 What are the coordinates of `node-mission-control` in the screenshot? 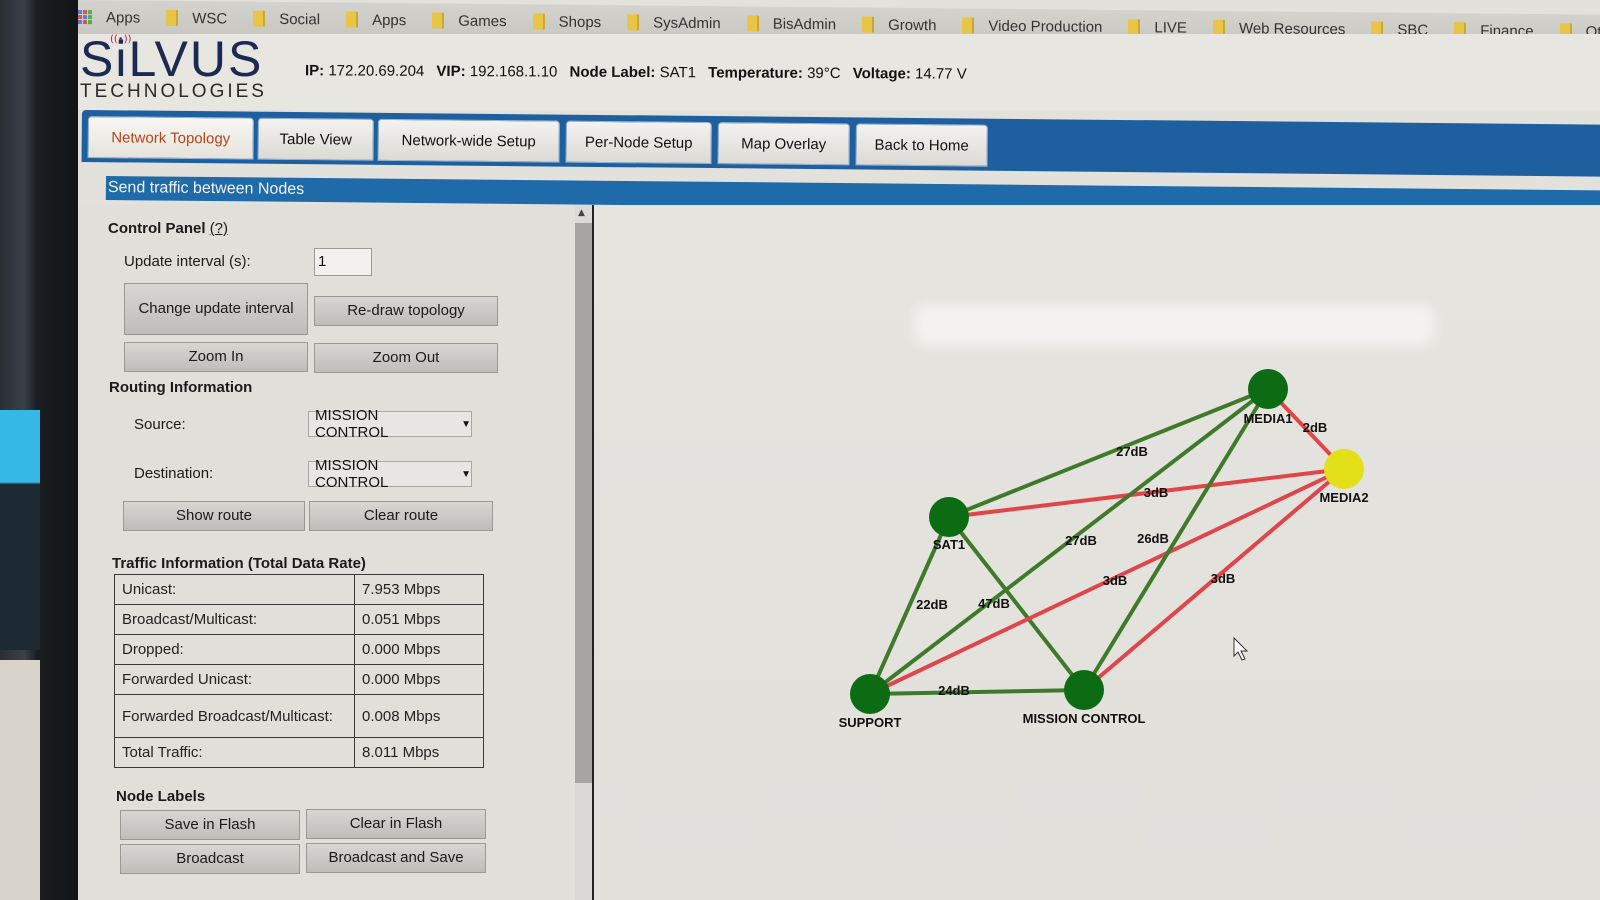 It's located at (1084, 690).